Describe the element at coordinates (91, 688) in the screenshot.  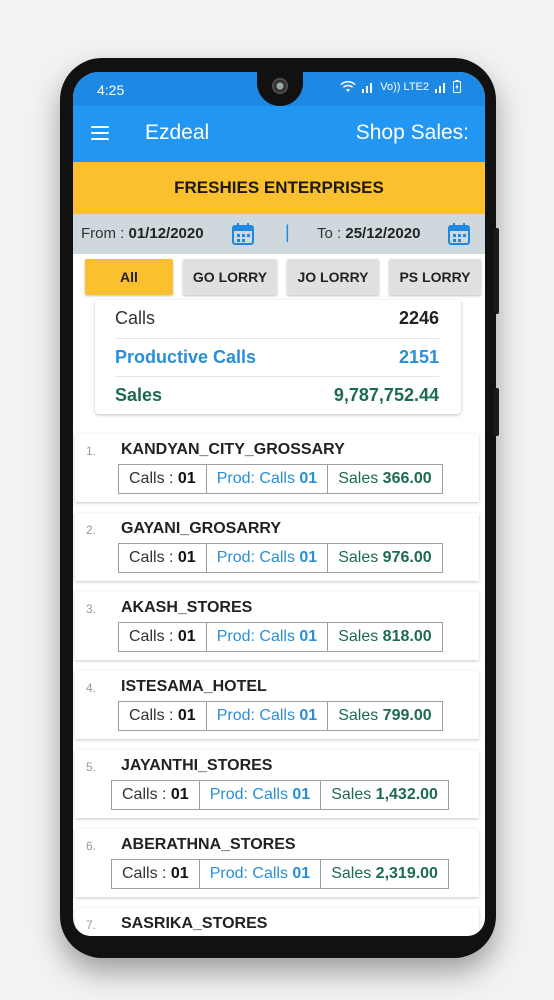
I see `shop-index: 4.` at that location.